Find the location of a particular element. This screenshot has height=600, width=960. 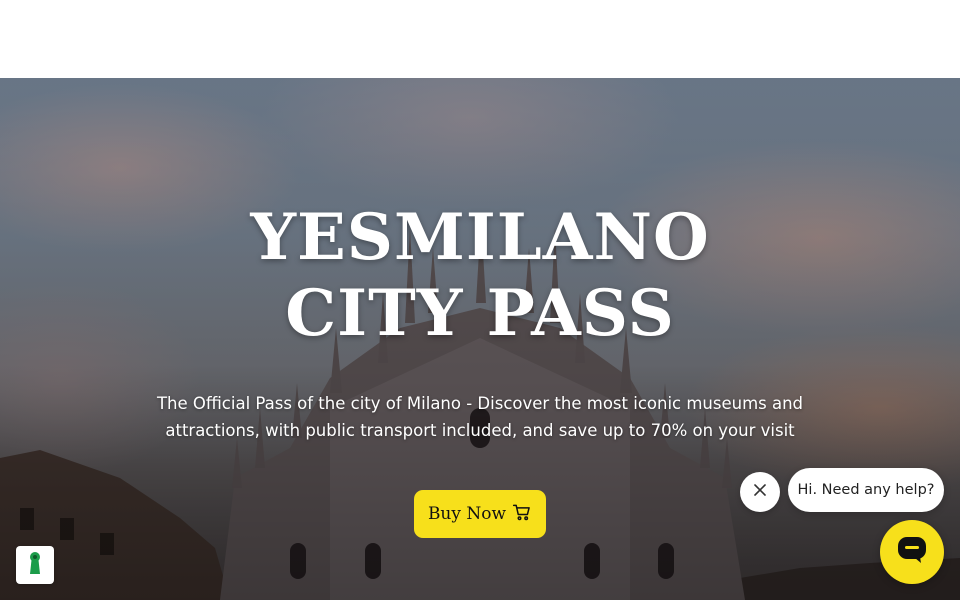

chat-icon is located at coordinates (912, 552).